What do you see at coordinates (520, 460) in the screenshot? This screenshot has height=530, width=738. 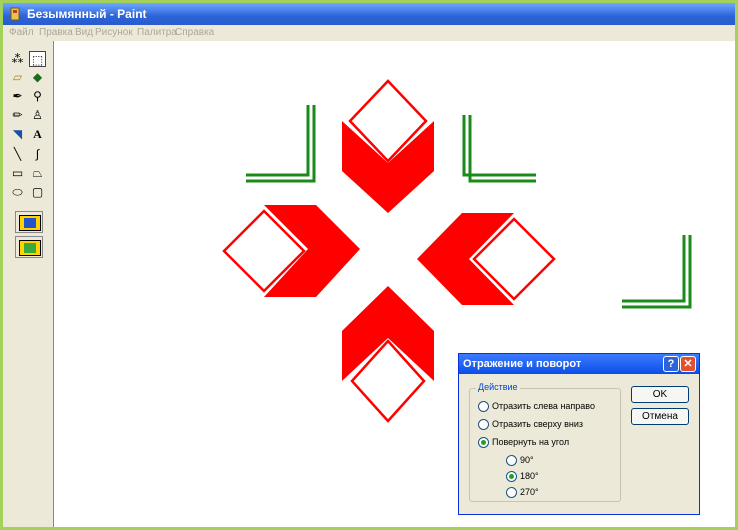 I see `angle-90-radio: 90°` at bounding box center [520, 460].